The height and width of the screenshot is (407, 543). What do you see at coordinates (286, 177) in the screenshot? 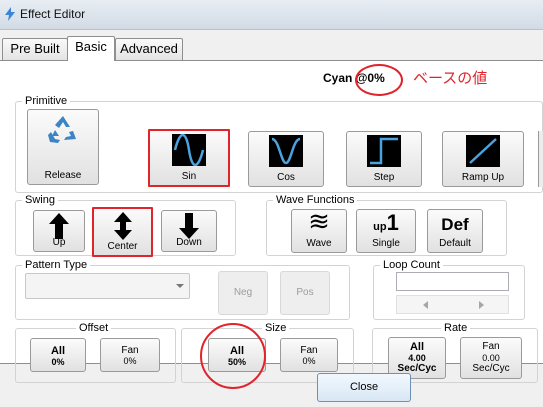
I see `cos-label: Cos` at bounding box center [286, 177].